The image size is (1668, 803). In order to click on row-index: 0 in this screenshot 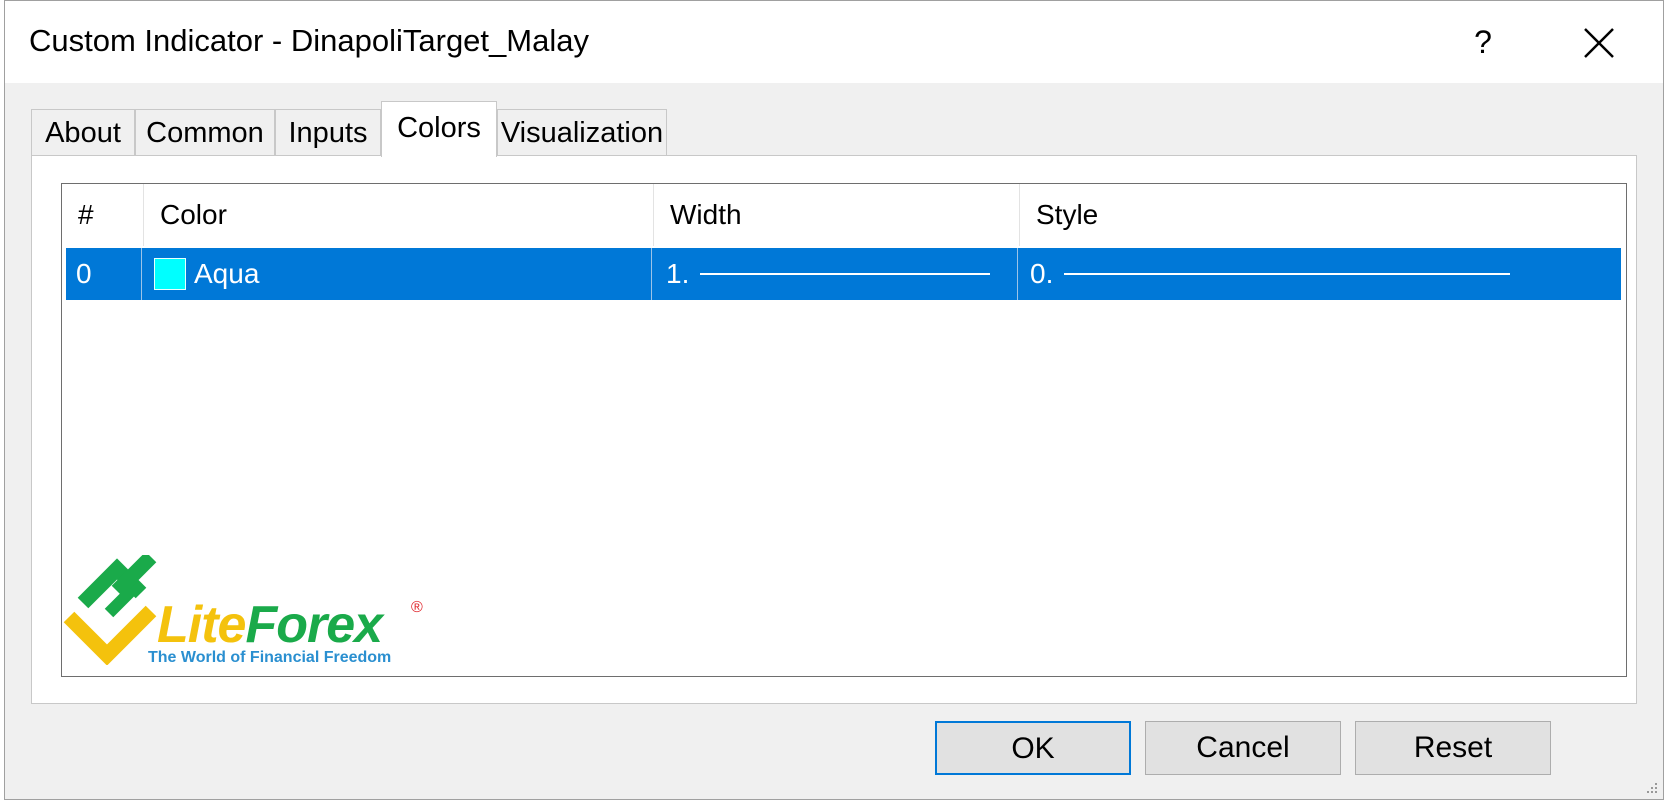, I will do `click(104, 274)`.